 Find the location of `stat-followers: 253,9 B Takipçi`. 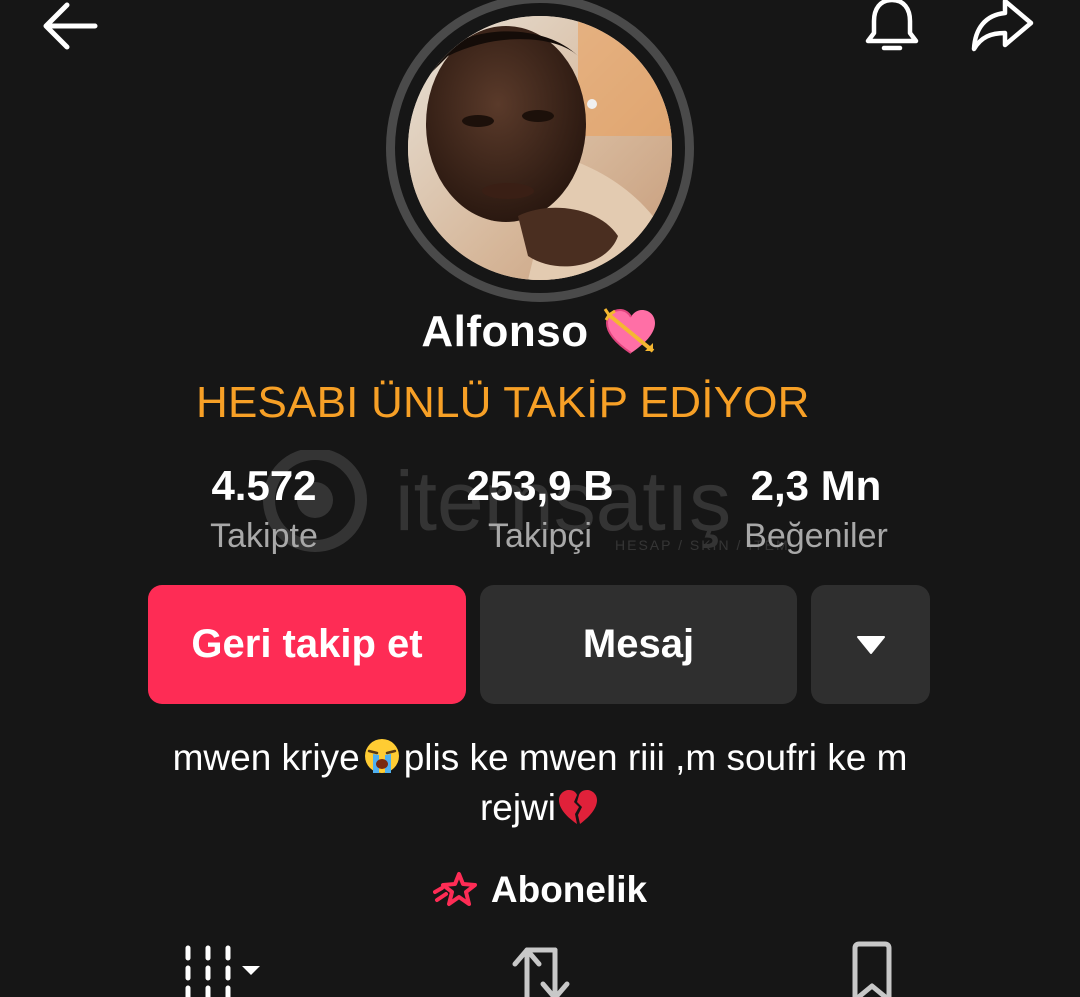

stat-followers: 253,9 B Takipçi is located at coordinates (540, 509).